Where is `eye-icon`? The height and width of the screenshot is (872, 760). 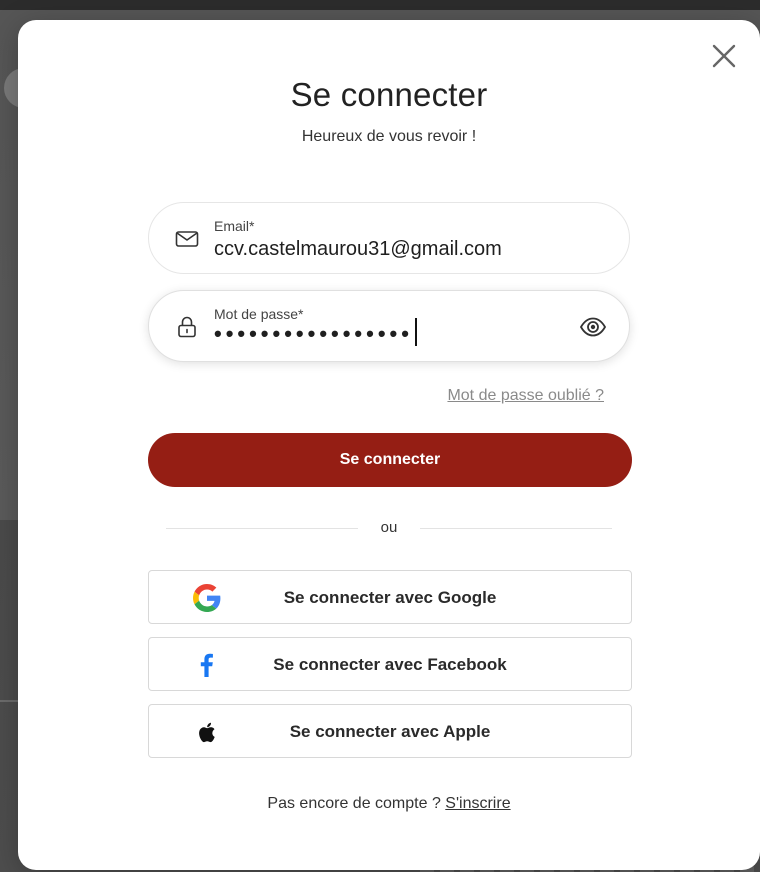
eye-icon is located at coordinates (593, 327).